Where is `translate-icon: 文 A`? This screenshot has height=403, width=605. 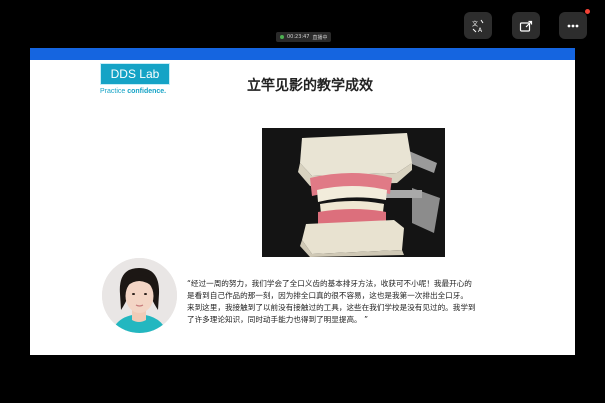
translate-icon: 文 A is located at coordinates (478, 26).